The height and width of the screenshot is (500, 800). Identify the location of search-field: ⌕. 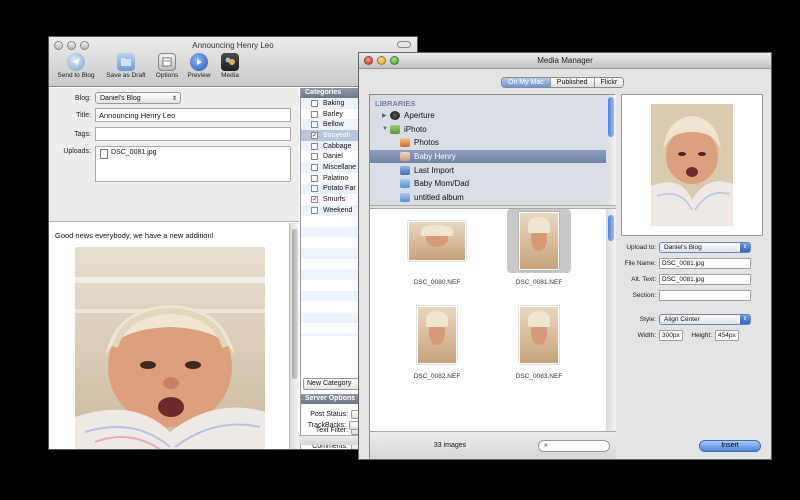
(574, 446).